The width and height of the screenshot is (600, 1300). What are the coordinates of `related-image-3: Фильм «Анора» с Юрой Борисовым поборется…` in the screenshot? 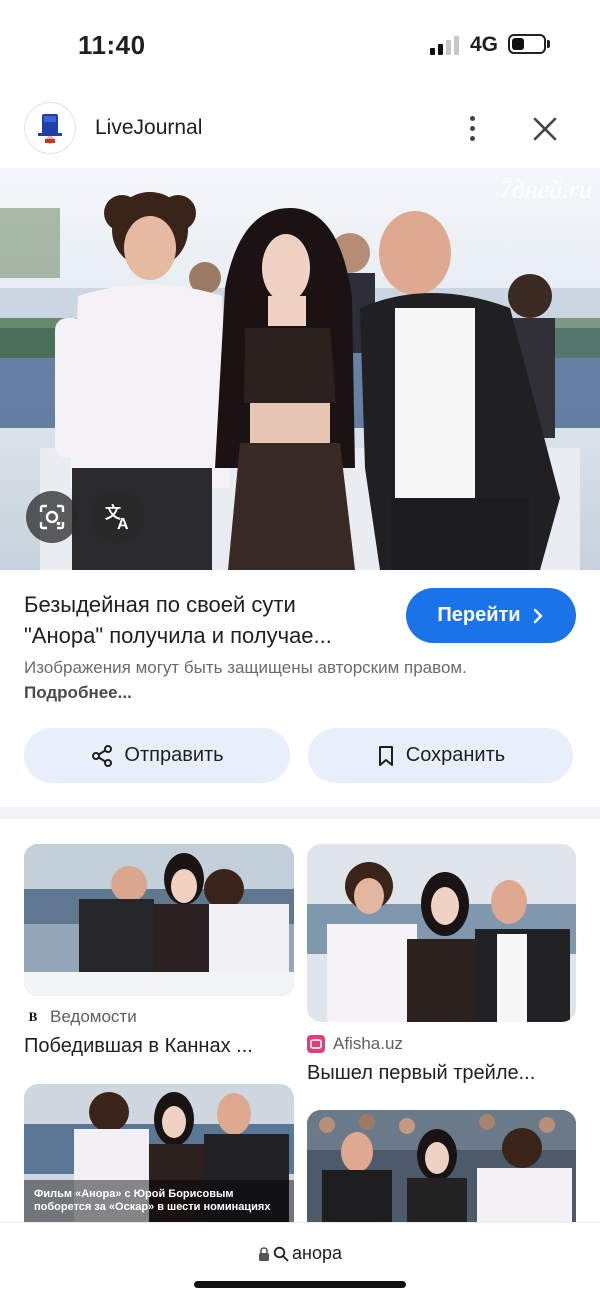 It's located at (159, 1153).